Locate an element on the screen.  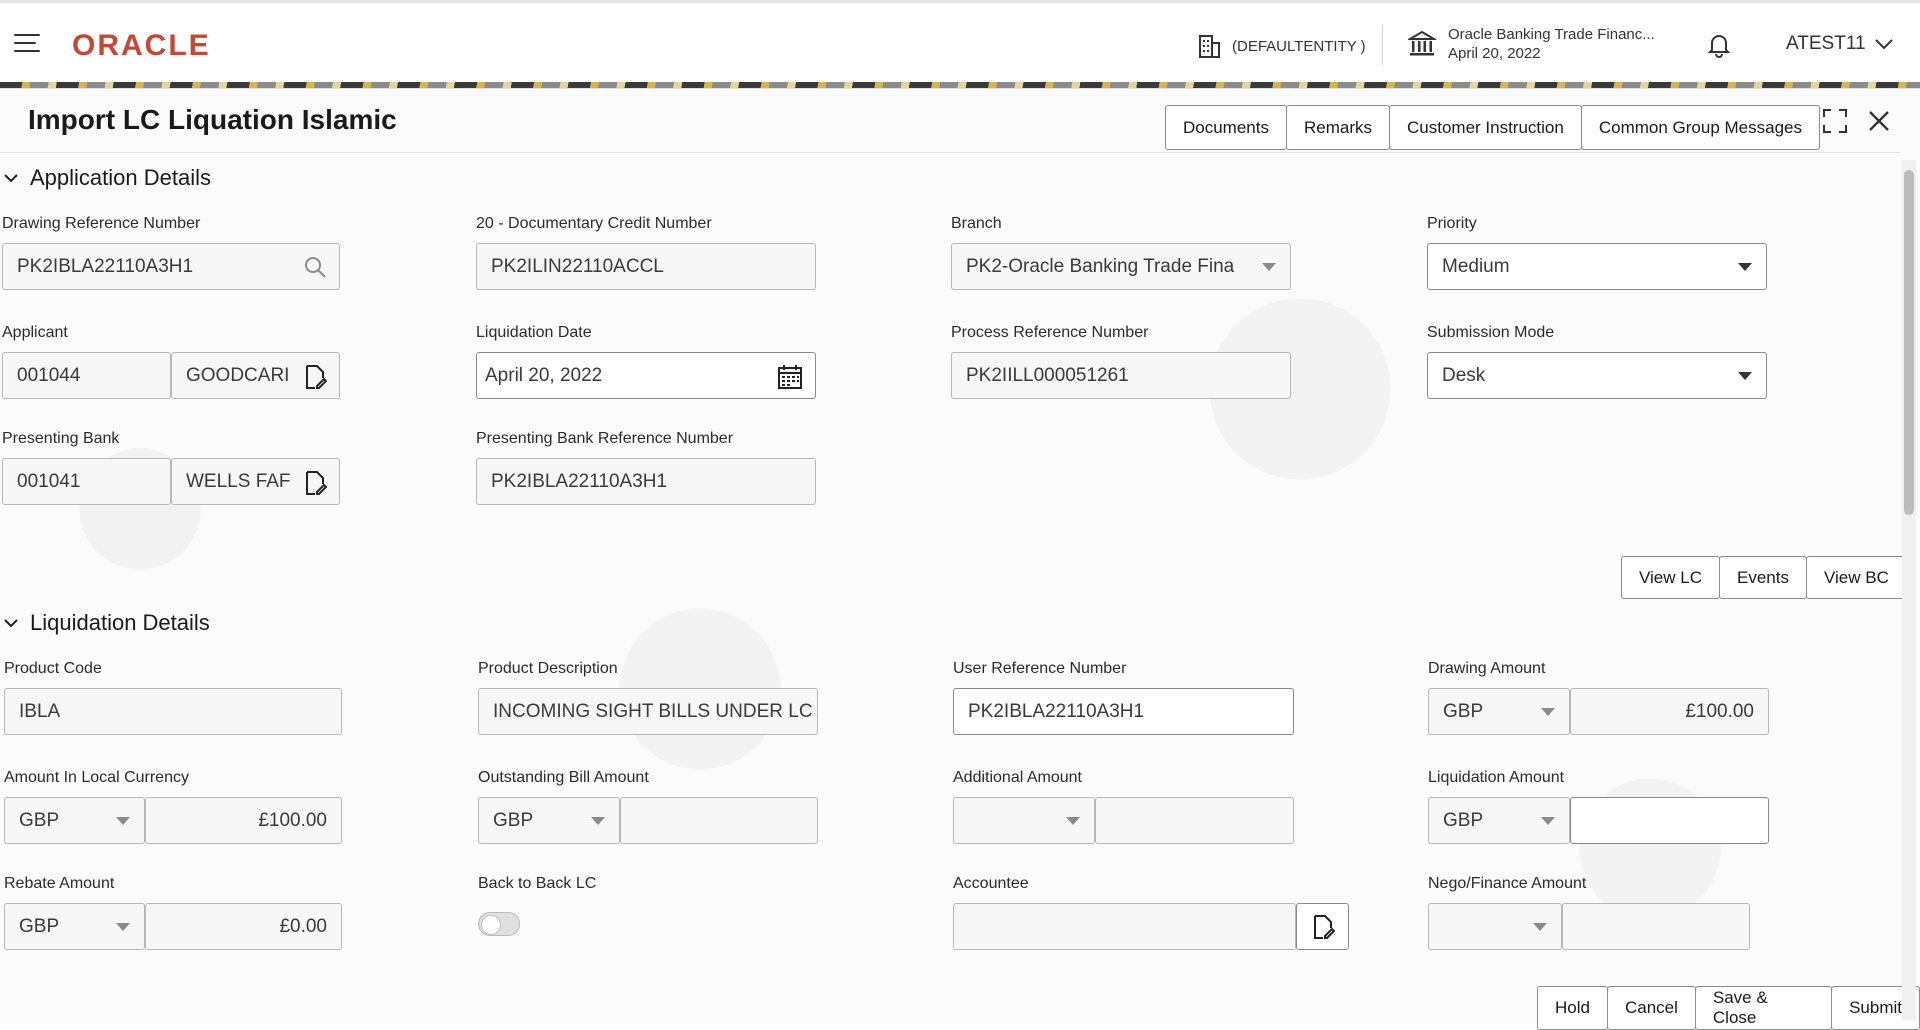
nego-ccy-select is located at coordinates (1495, 926).